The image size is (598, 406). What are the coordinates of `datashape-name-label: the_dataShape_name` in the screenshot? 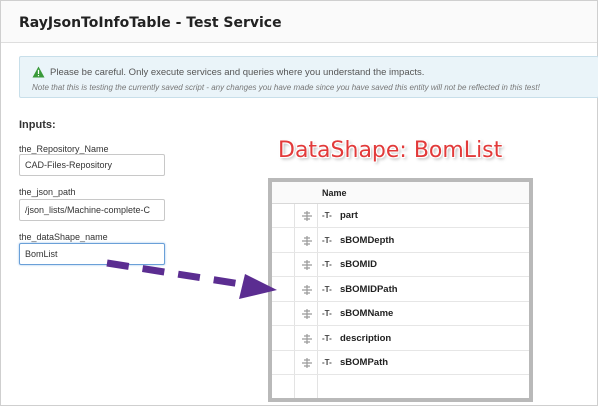 It's located at (63, 237).